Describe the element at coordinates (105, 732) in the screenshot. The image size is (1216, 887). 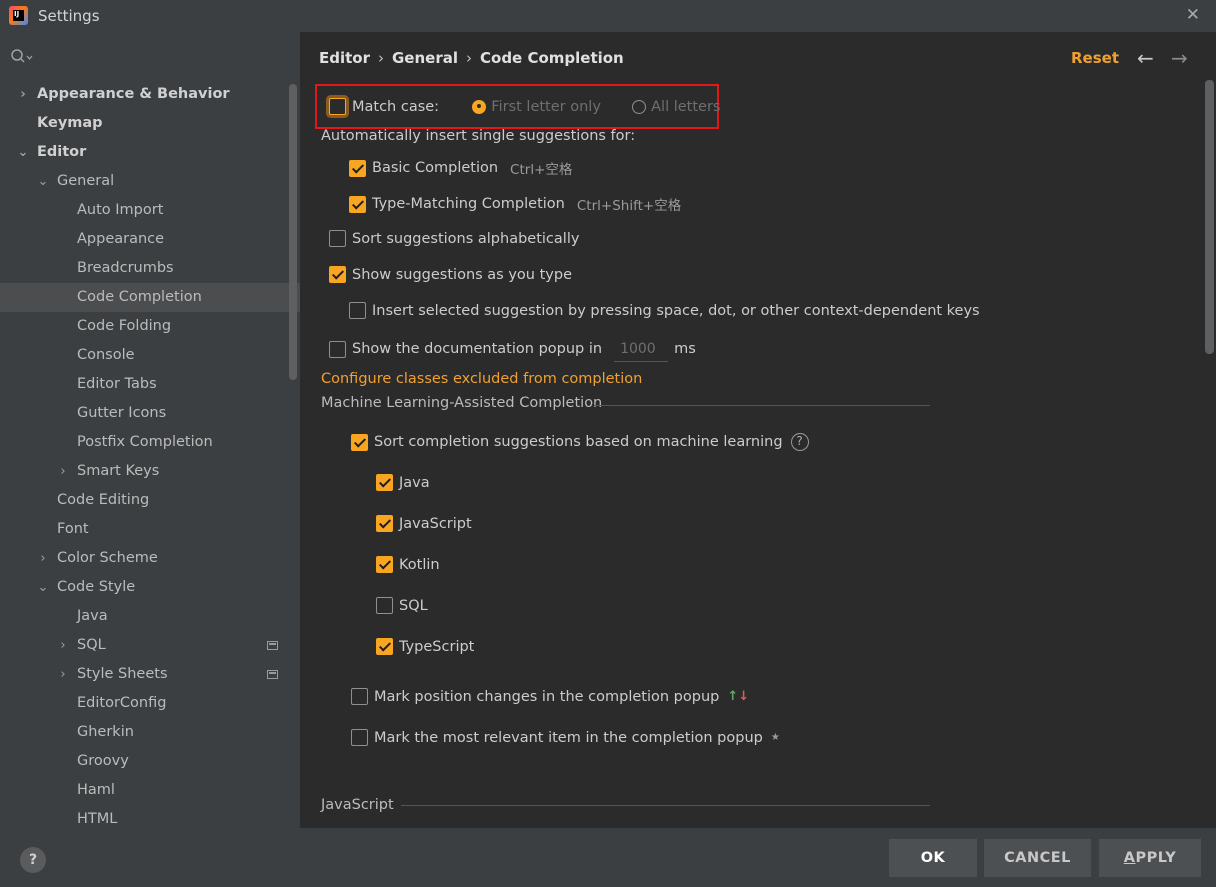
I see `sidebar-item-label: Gherkin` at that location.